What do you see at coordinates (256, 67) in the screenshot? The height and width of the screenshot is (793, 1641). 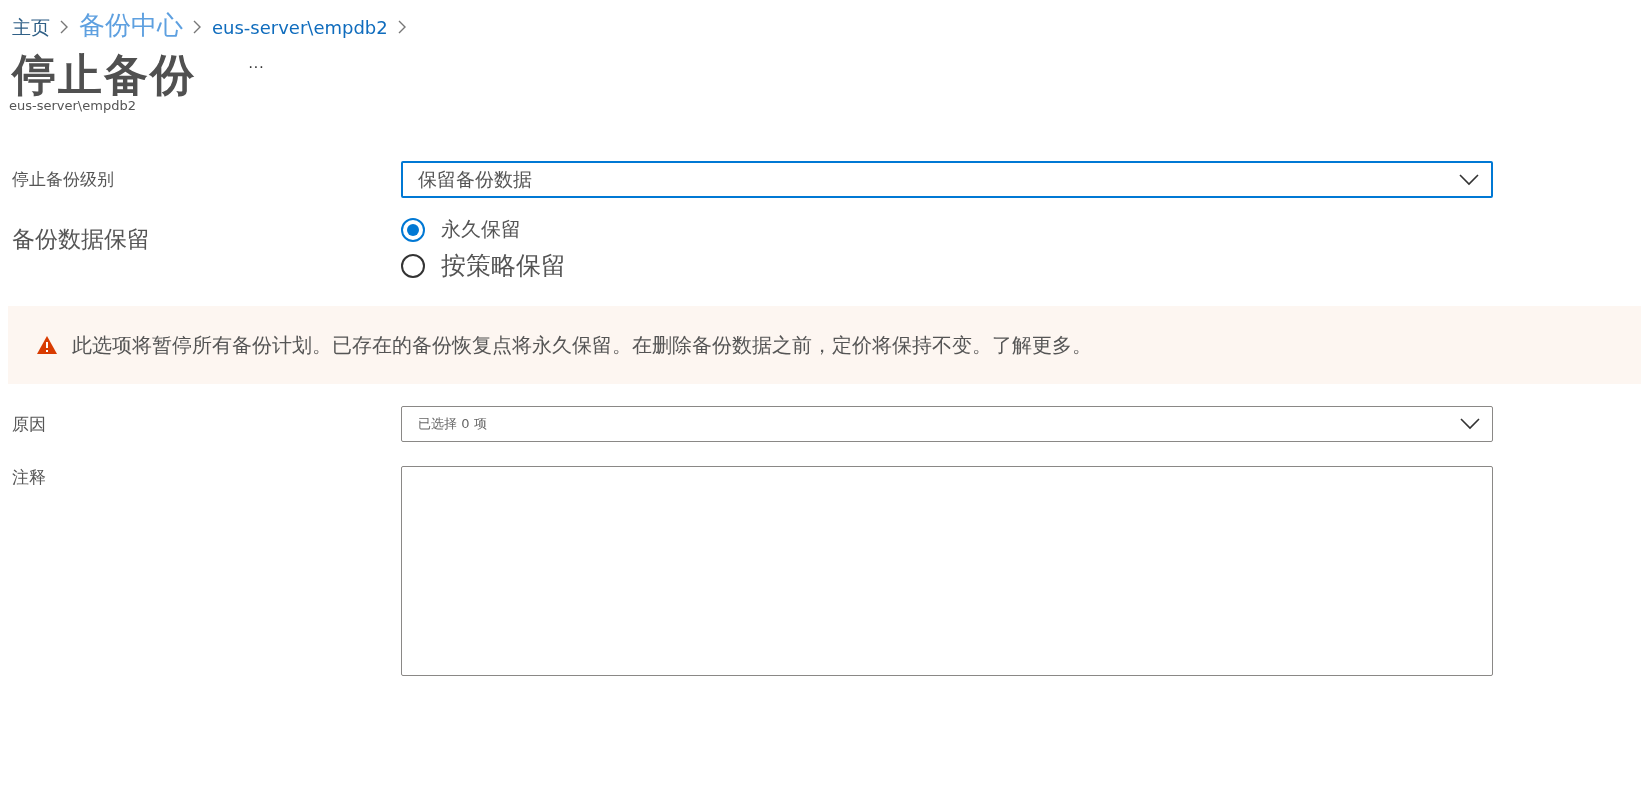 I see `more-button: ···` at bounding box center [256, 67].